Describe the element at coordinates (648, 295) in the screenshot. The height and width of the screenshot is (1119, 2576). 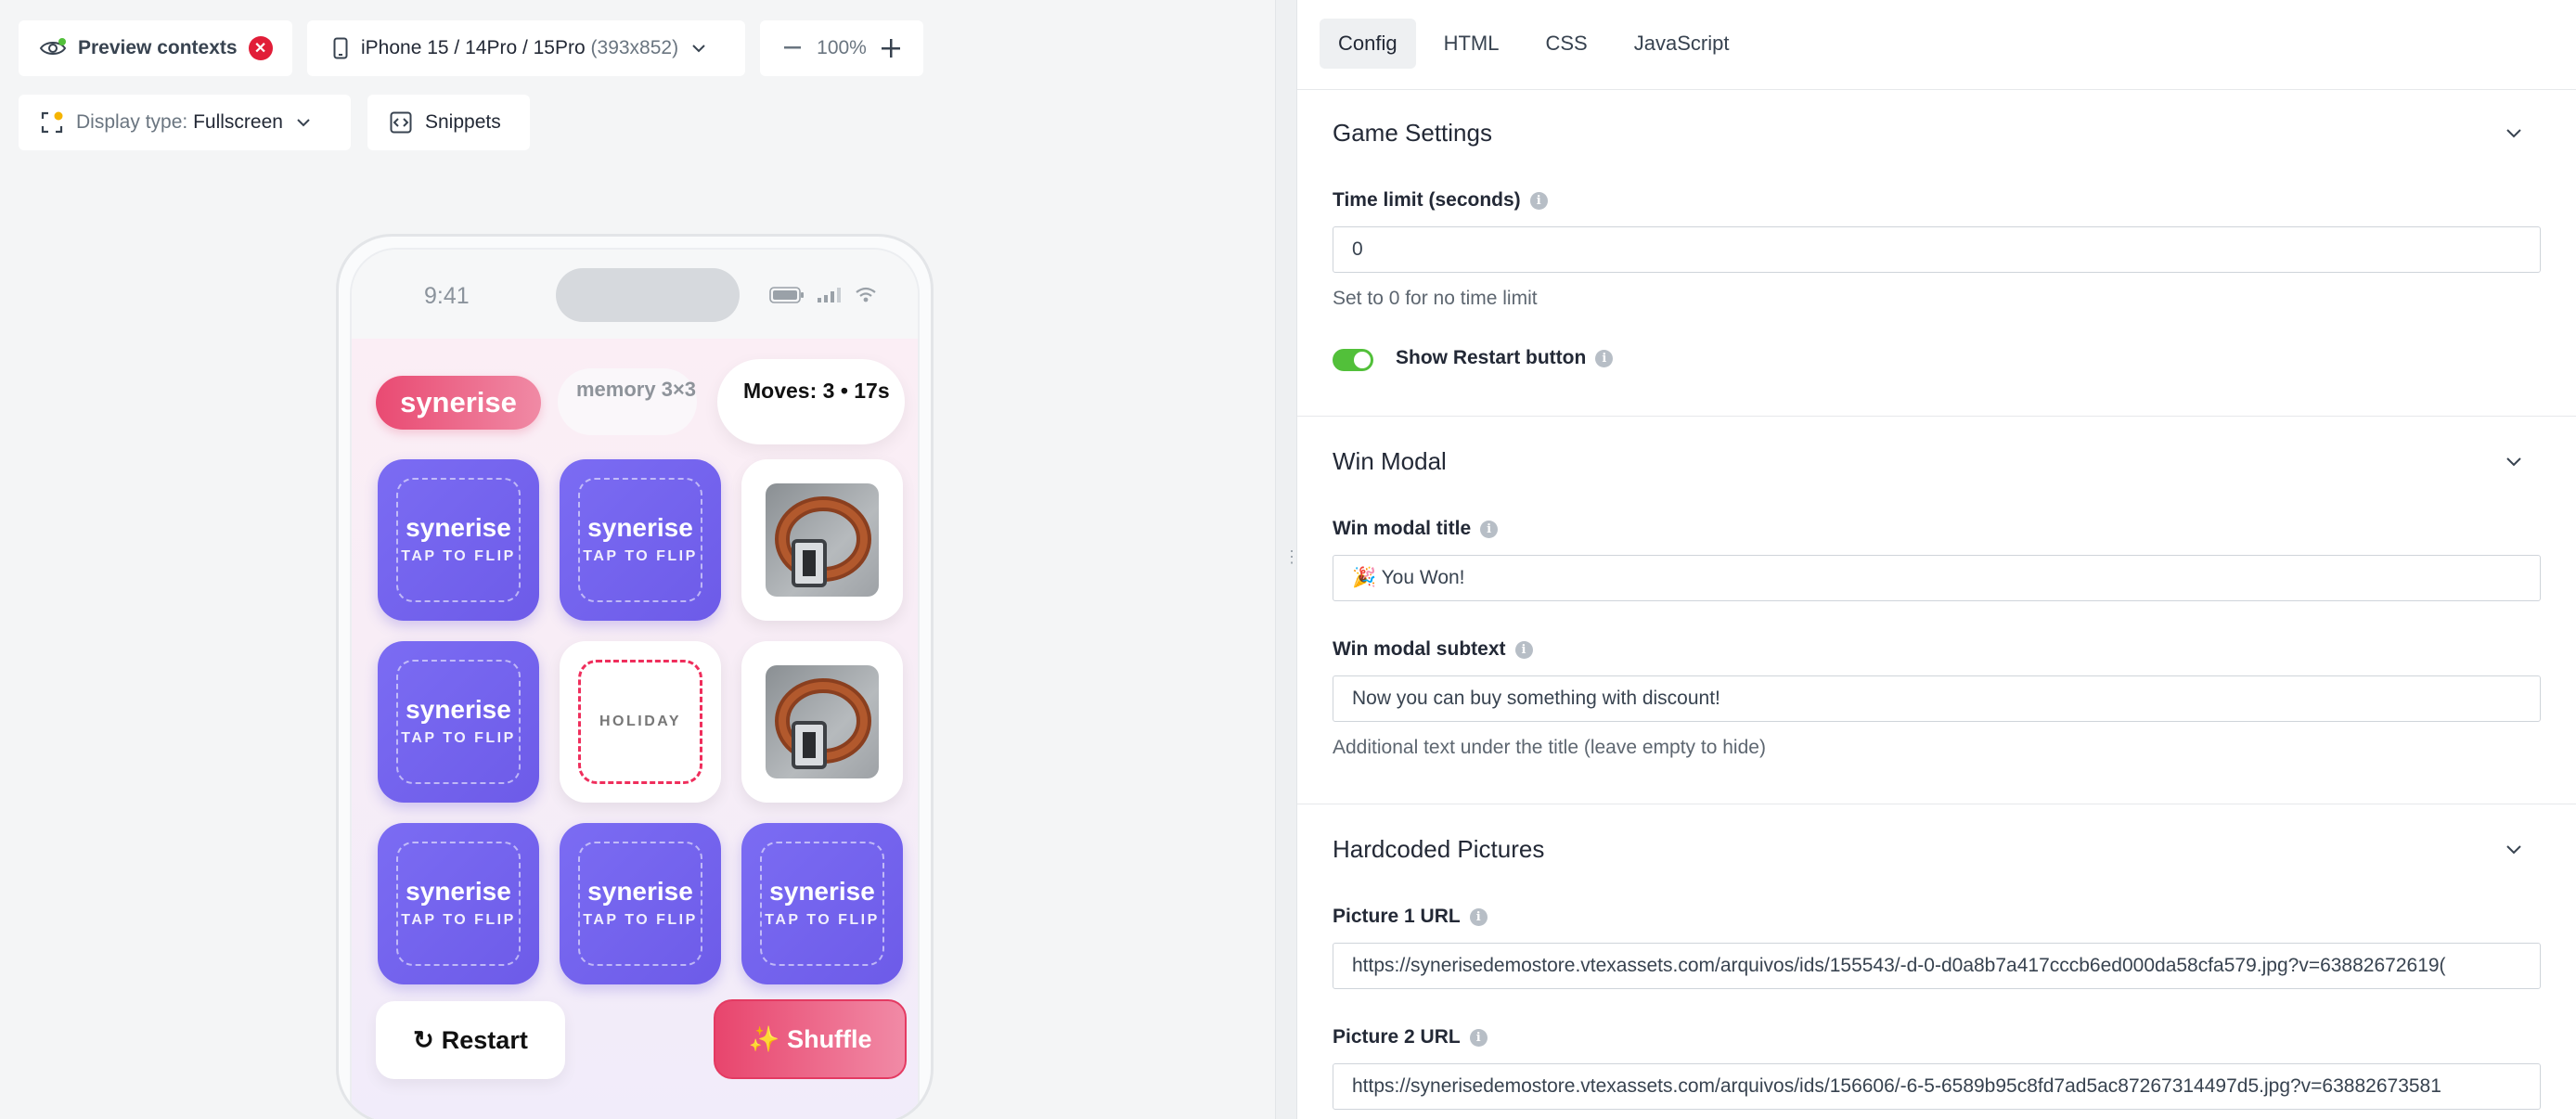
I see `dynamic-island` at that location.